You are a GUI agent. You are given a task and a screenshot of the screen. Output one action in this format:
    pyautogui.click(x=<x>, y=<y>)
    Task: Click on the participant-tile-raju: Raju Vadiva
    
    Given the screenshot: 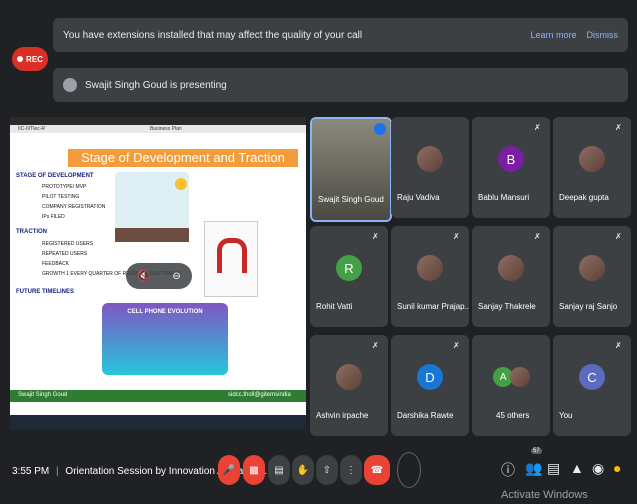 What is the action you would take?
    pyautogui.click(x=430, y=167)
    